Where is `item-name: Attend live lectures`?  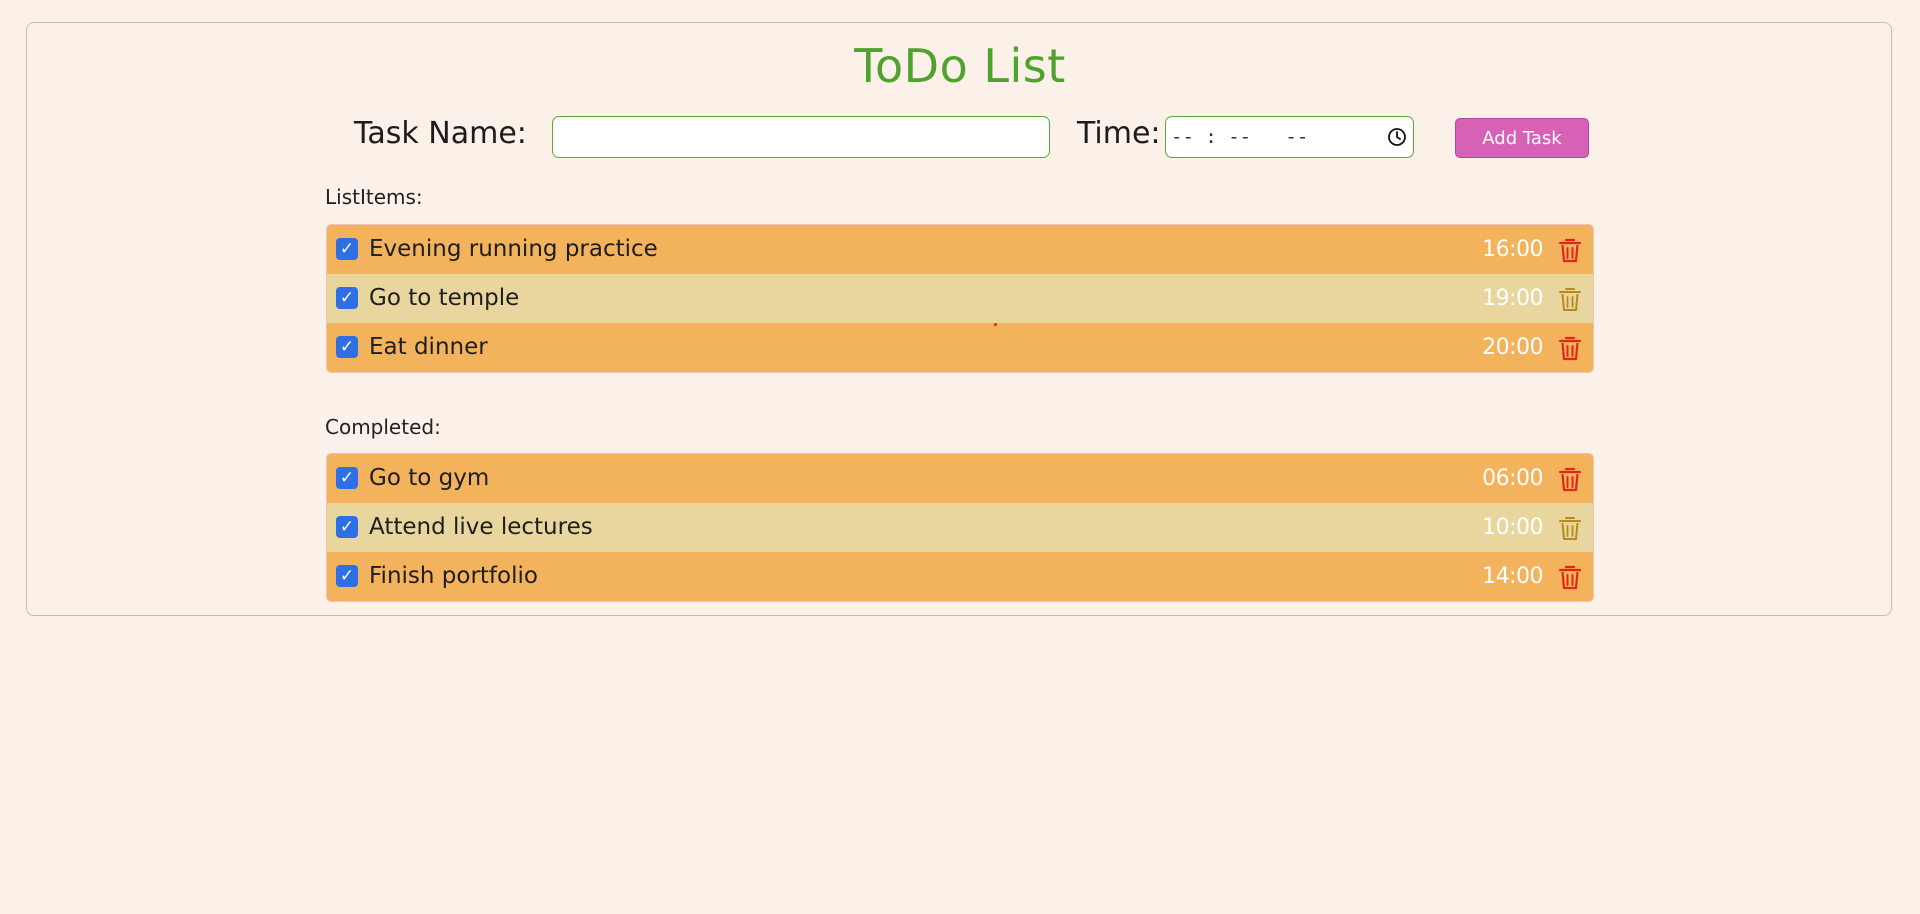
item-name: Attend live lectures is located at coordinates (481, 527).